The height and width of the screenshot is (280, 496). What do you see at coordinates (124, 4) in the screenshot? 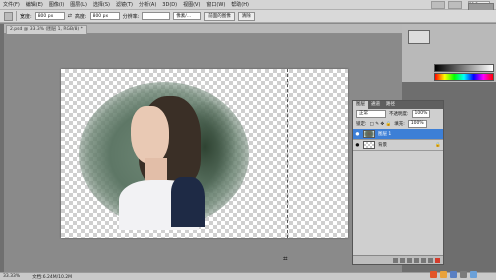
I see `menu-filter: 滤镜(T)` at bounding box center [124, 4].